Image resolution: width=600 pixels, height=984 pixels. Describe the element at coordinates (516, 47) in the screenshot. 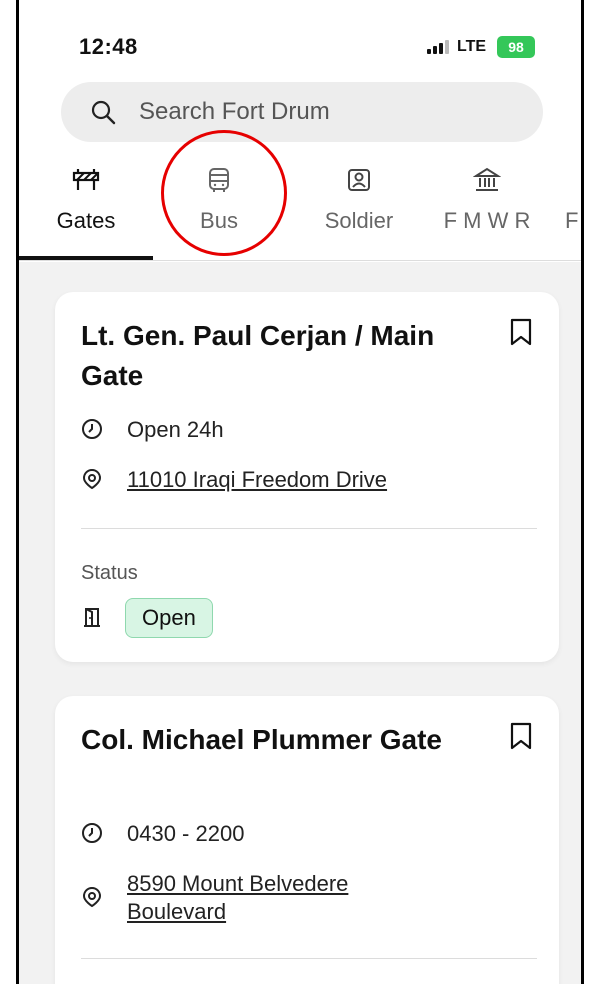

I see `battery-icon: 98` at that location.